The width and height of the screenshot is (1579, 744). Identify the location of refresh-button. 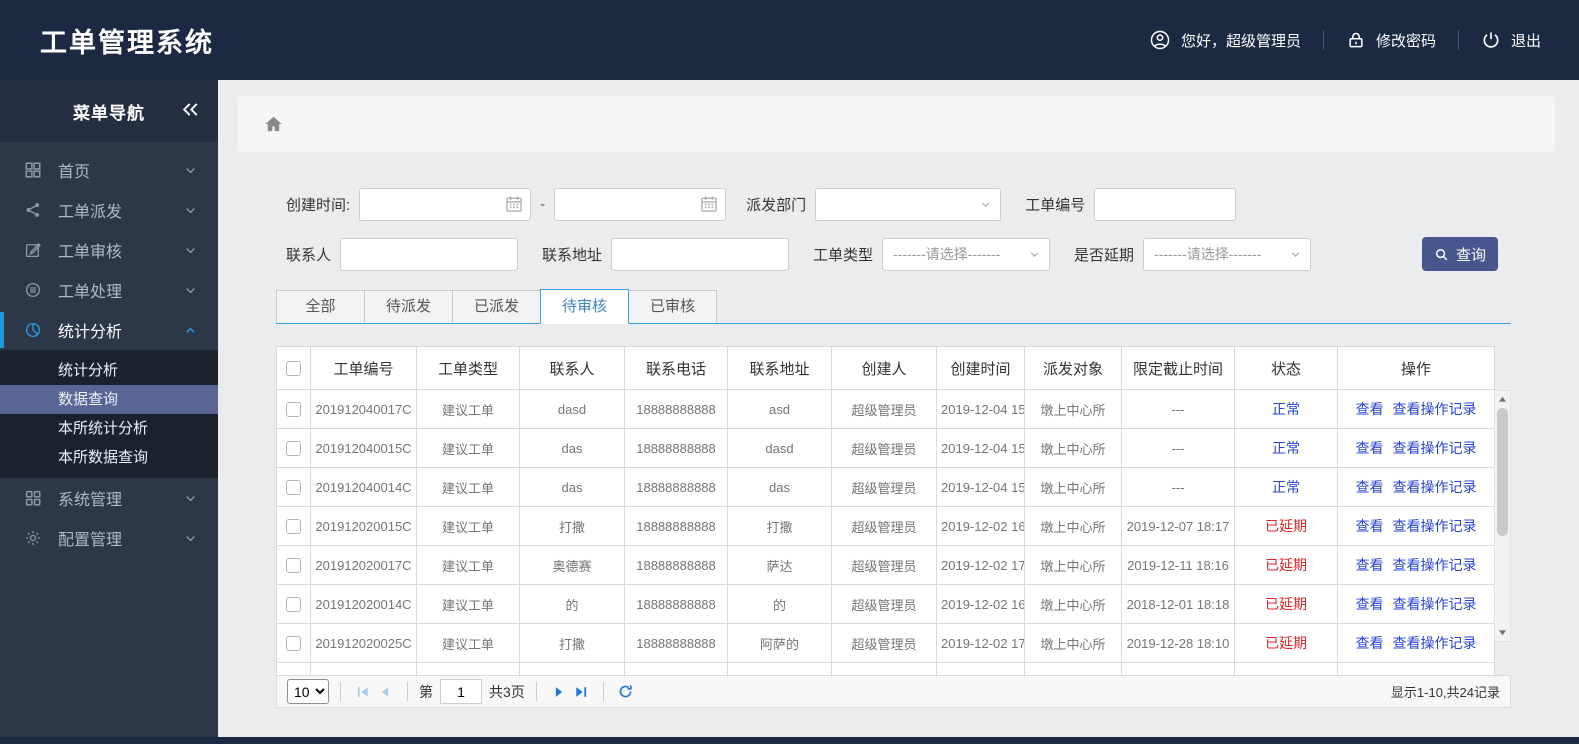
(626, 692).